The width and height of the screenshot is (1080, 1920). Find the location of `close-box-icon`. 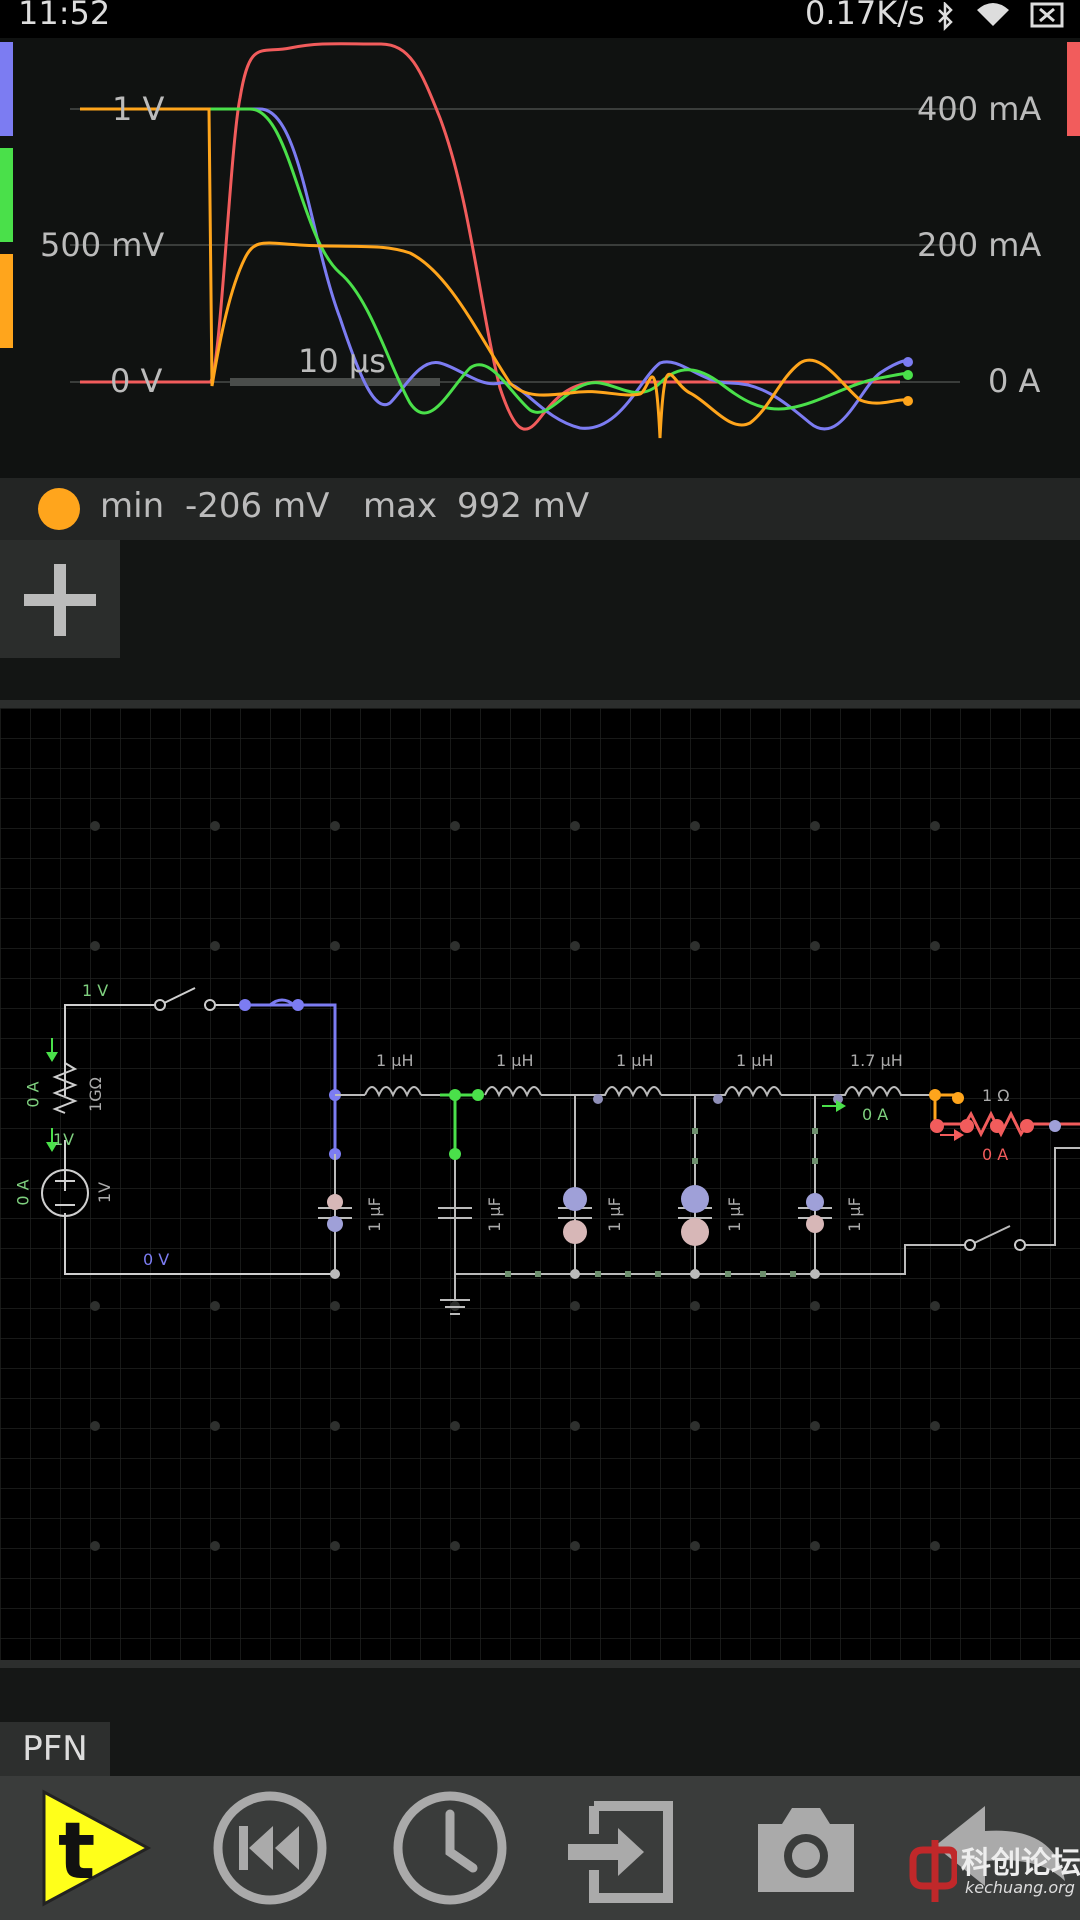

close-box-icon is located at coordinates (1047, 15).